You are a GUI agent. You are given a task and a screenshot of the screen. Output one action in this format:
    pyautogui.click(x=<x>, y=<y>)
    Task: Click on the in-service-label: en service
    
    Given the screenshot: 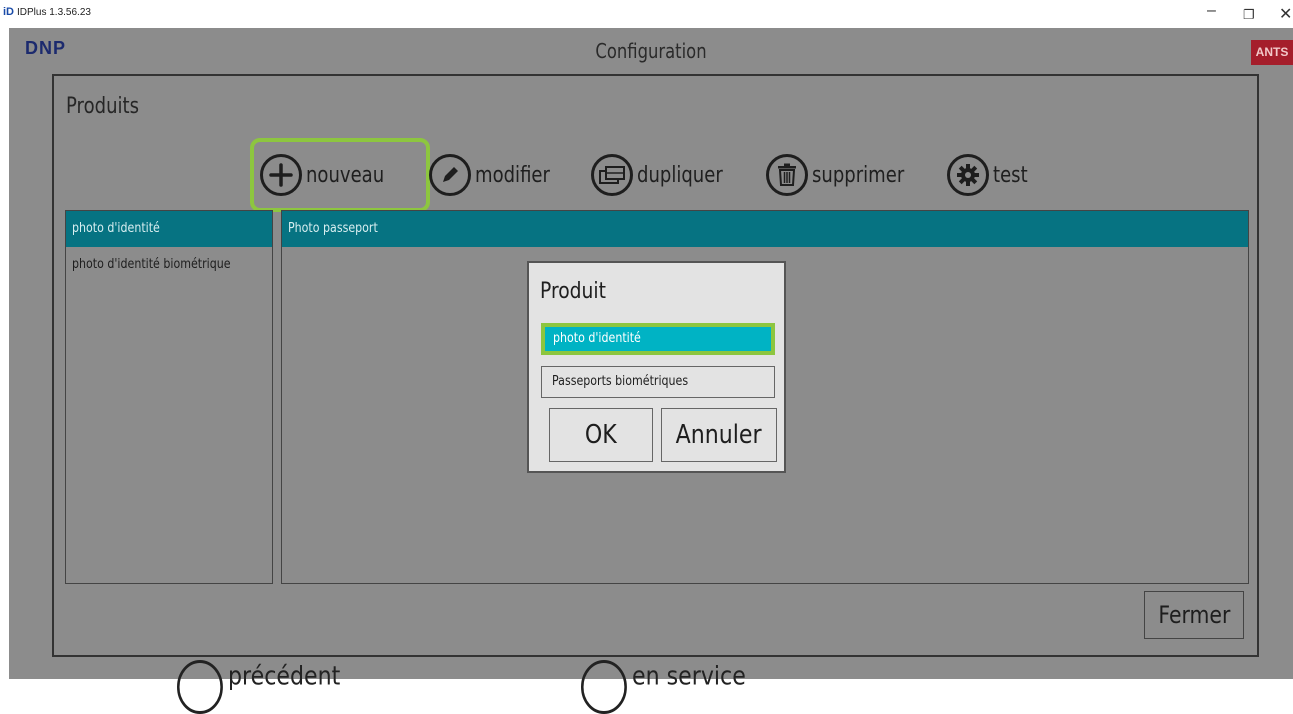 What is the action you would take?
    pyautogui.click(x=689, y=676)
    